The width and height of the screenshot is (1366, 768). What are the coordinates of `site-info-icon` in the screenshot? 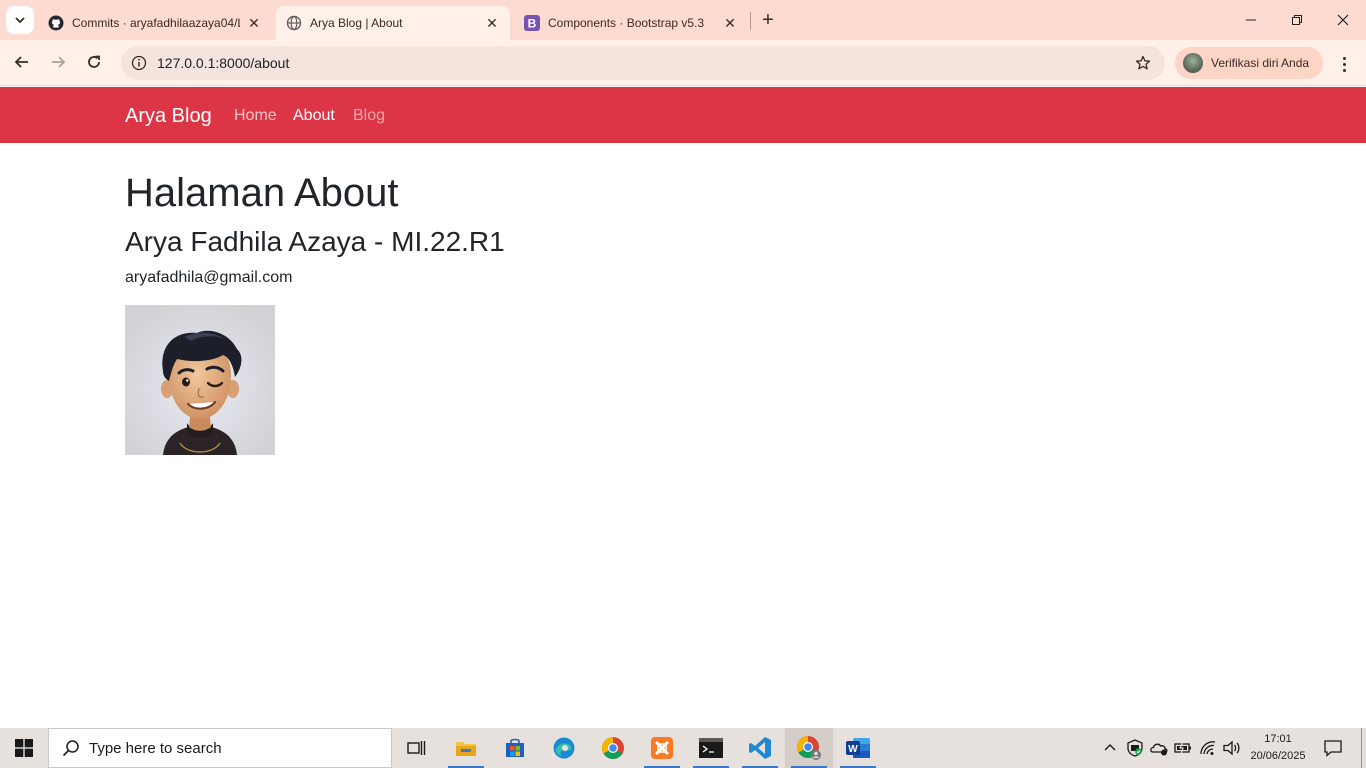 It's located at (139, 63).